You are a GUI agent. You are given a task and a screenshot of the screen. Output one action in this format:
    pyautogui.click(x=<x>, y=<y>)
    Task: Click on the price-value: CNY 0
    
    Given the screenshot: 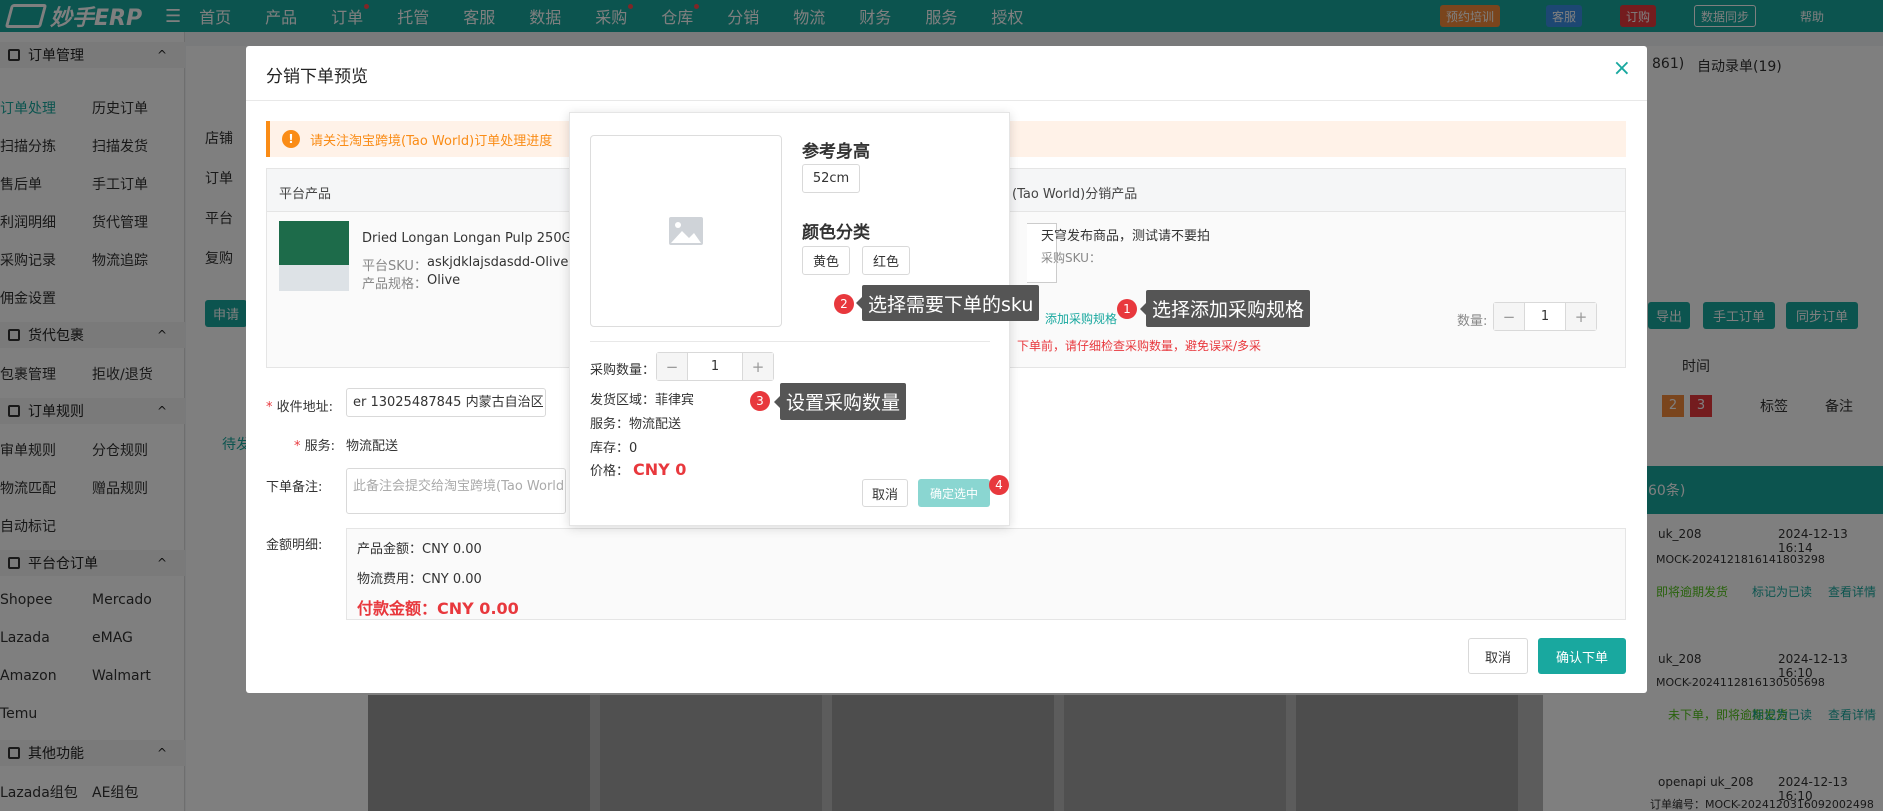 What is the action you would take?
    pyautogui.click(x=660, y=469)
    